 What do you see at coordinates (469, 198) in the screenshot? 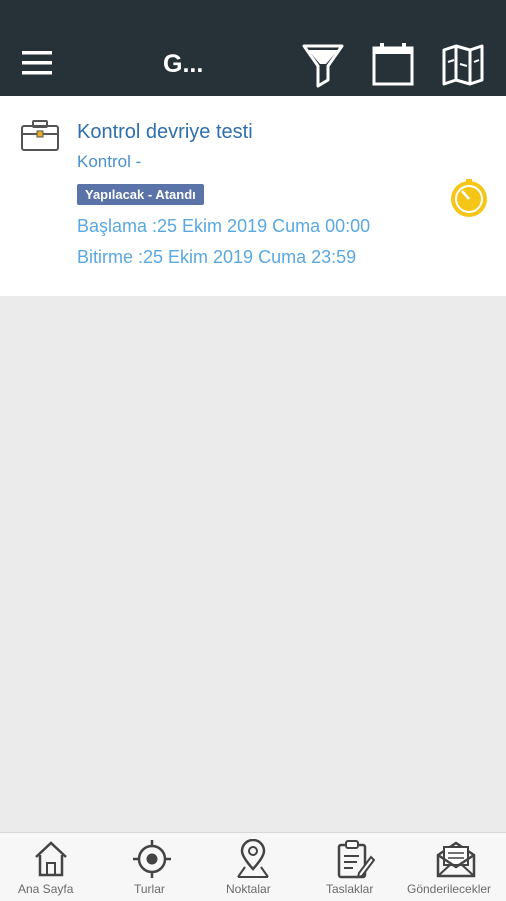
I see `timer-icon` at bounding box center [469, 198].